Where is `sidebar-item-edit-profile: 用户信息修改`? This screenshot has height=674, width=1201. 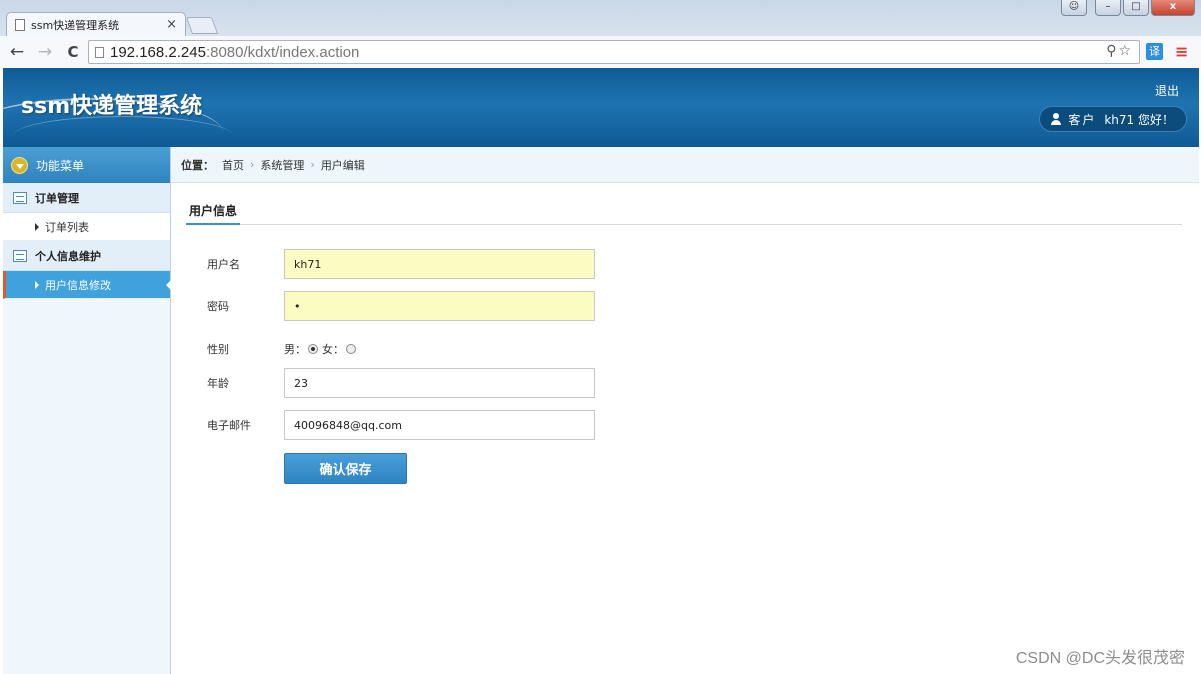 sidebar-item-edit-profile: 用户信息修改 is located at coordinates (87, 285).